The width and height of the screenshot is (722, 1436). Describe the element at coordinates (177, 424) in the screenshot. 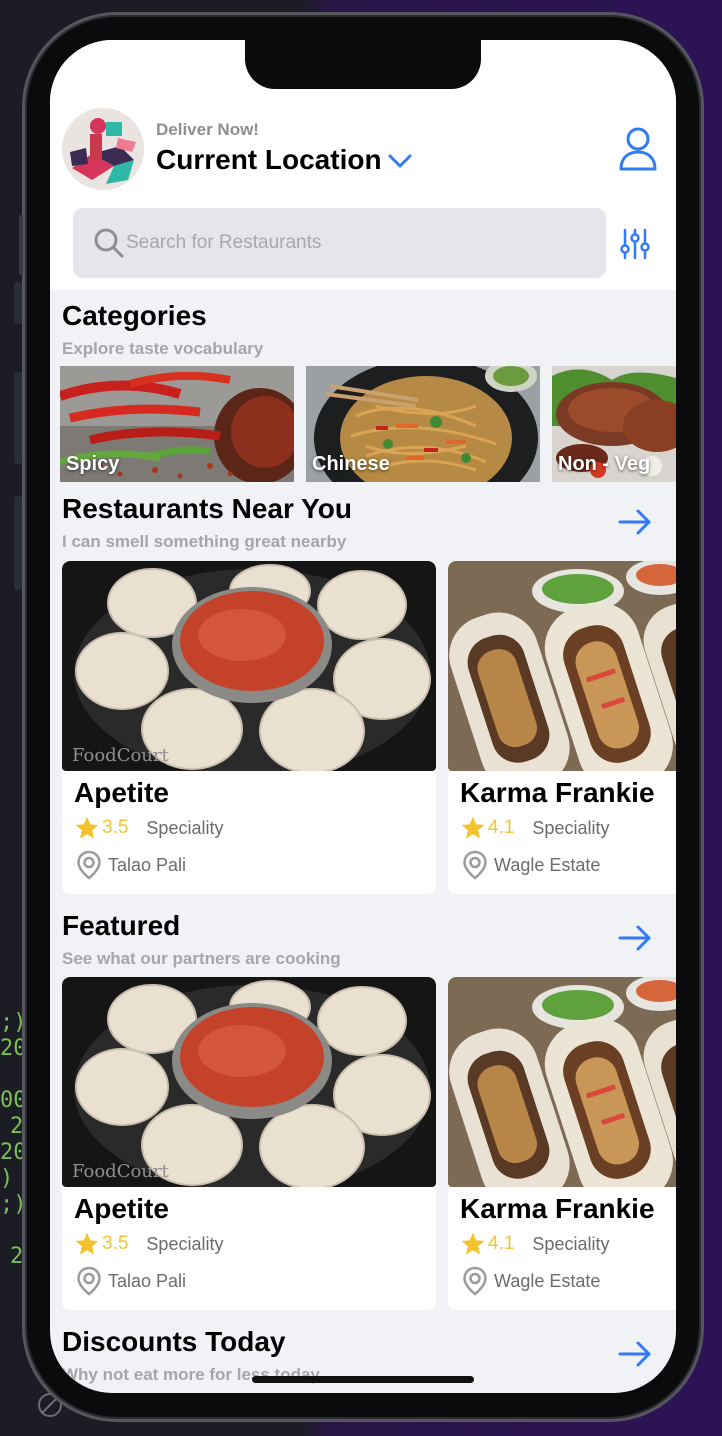

I see `category-tile-spicy: Spicy` at that location.